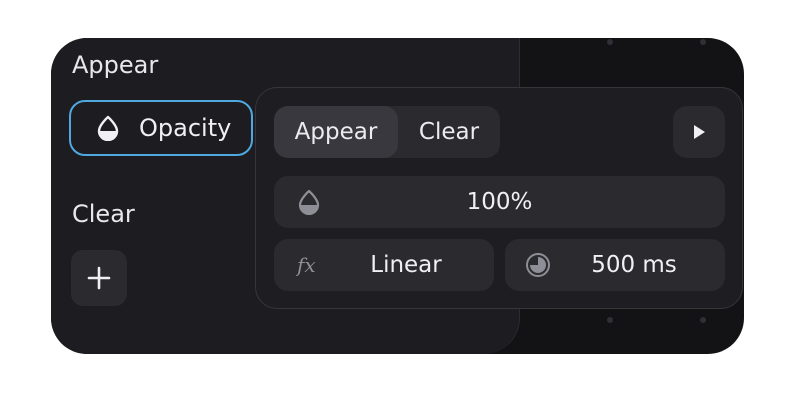 The height and width of the screenshot is (405, 795). What do you see at coordinates (108, 128) in the screenshot?
I see `droplet-icon` at bounding box center [108, 128].